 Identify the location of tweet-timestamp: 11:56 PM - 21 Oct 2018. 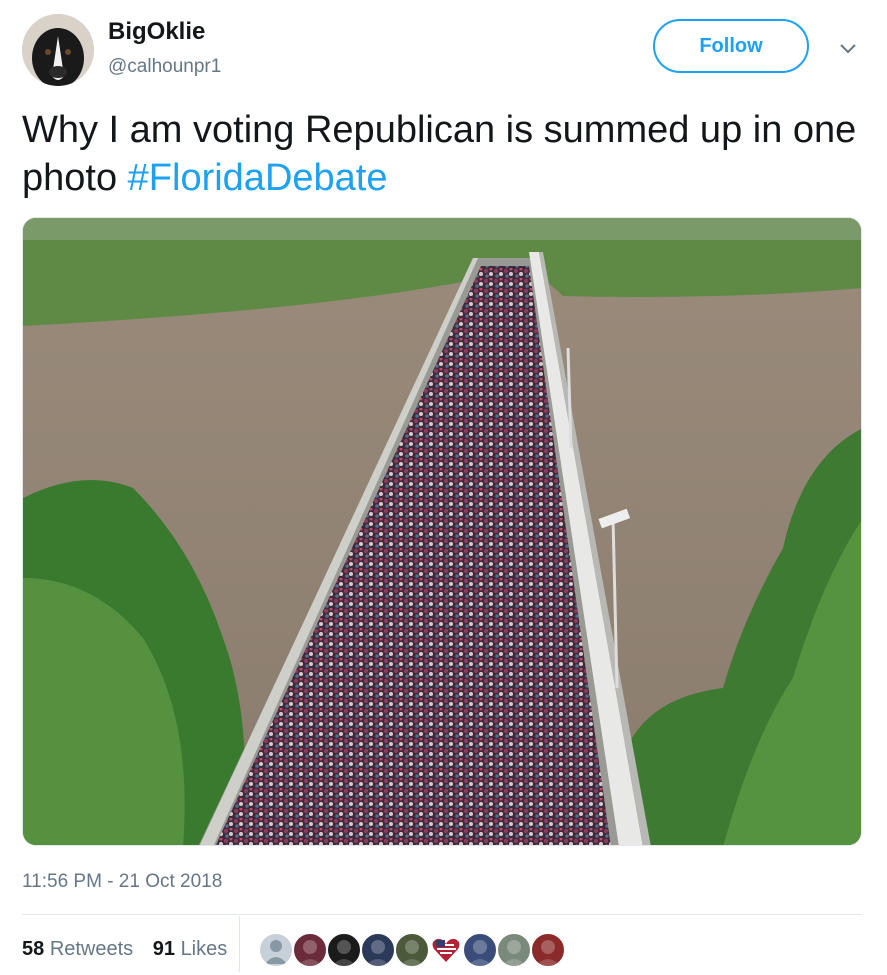
(122, 882).